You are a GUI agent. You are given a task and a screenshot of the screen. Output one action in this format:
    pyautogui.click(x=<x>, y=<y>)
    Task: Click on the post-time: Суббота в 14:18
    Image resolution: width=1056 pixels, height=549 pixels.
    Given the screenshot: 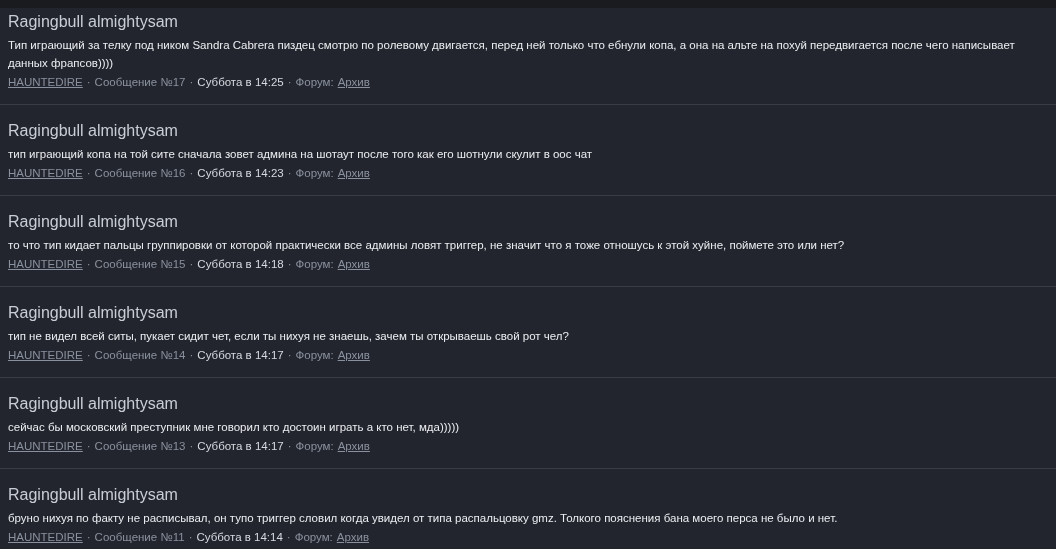 What is the action you would take?
    pyautogui.click(x=240, y=264)
    